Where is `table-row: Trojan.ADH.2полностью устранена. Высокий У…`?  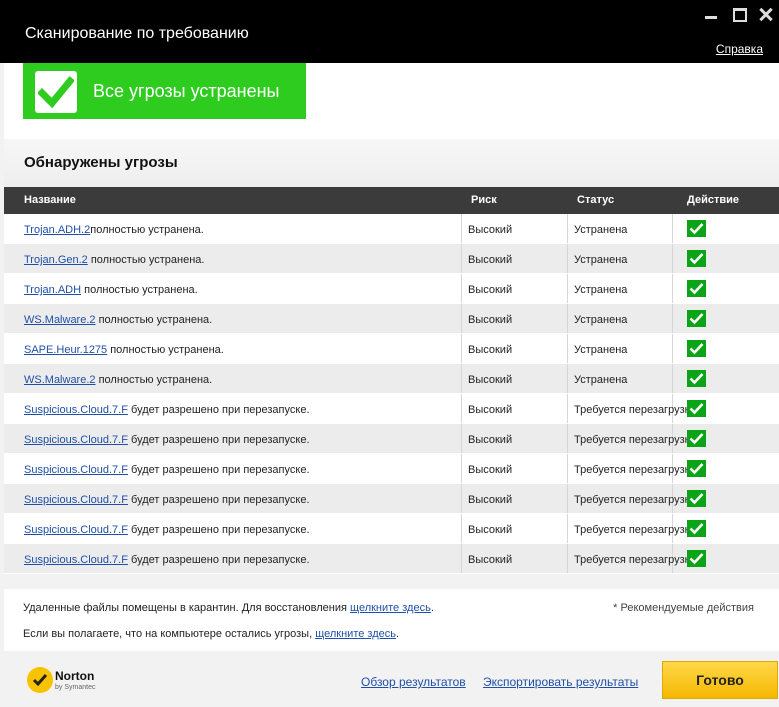
table-row: Trojan.ADH.2полностью устранена. Высокий У… is located at coordinates (391, 229).